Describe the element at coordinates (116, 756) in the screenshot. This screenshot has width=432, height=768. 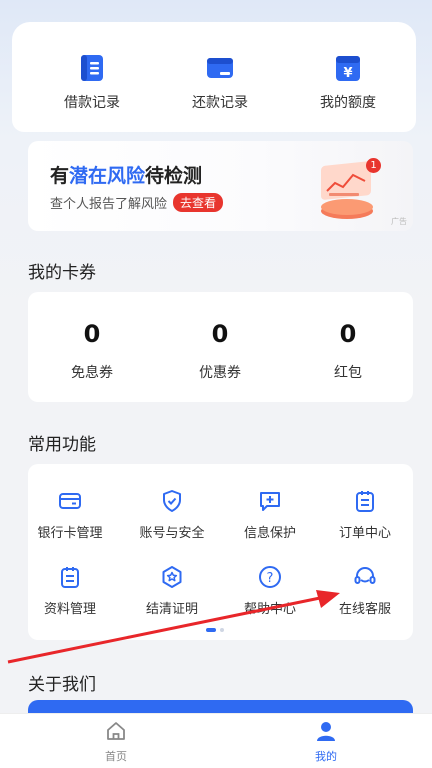
I see `tab-label: 首页` at that location.